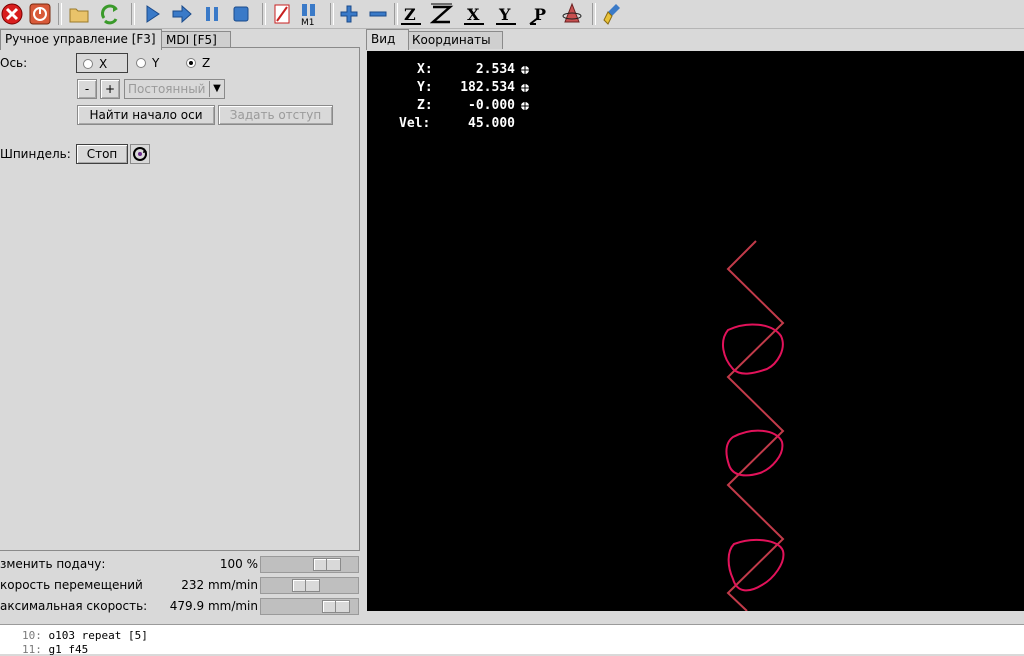 The image size is (1024, 656). Describe the element at coordinates (102, 63) in the screenshot. I see `axis-radio-x: X` at that location.